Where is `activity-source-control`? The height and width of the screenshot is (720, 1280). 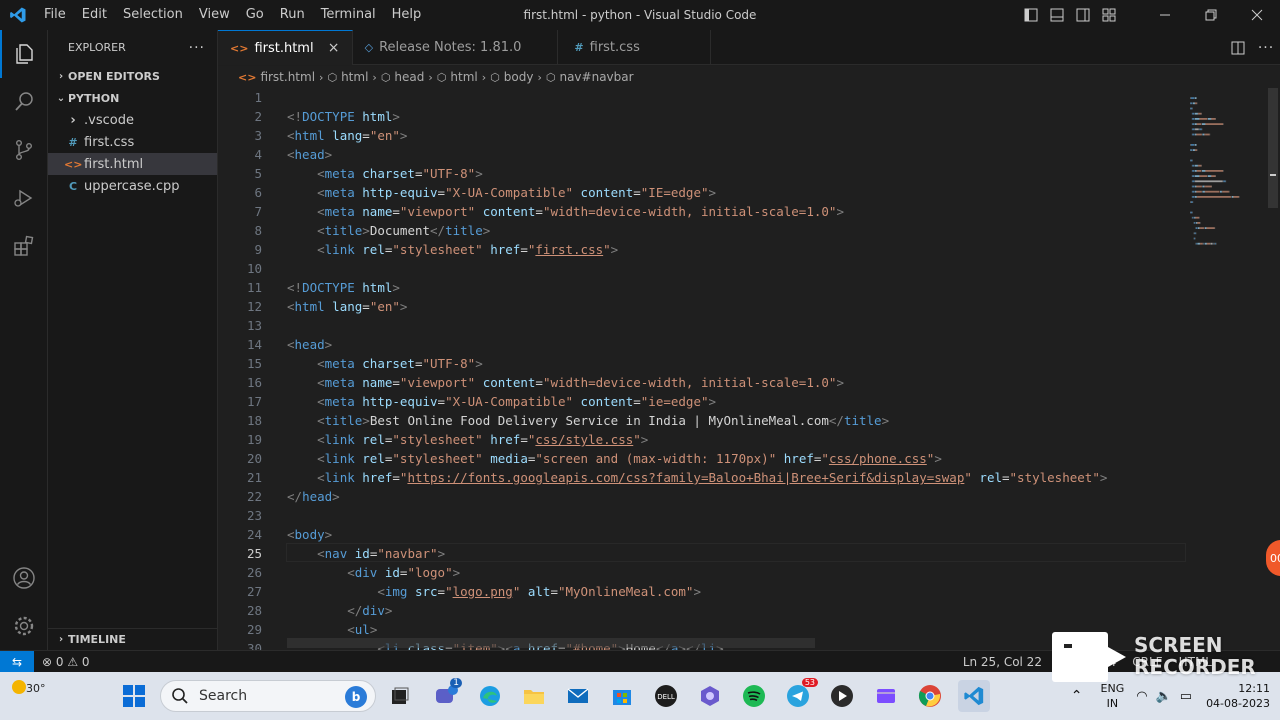 activity-source-control is located at coordinates (24, 150).